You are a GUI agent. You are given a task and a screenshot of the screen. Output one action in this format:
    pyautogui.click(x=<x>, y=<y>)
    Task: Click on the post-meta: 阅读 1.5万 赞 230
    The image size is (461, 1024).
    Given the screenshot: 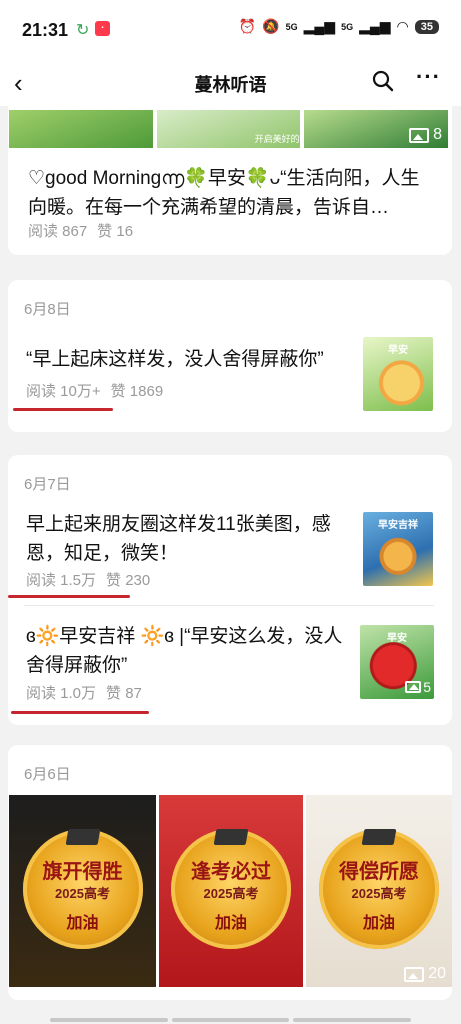 What is the action you would take?
    pyautogui.click(x=88, y=579)
    